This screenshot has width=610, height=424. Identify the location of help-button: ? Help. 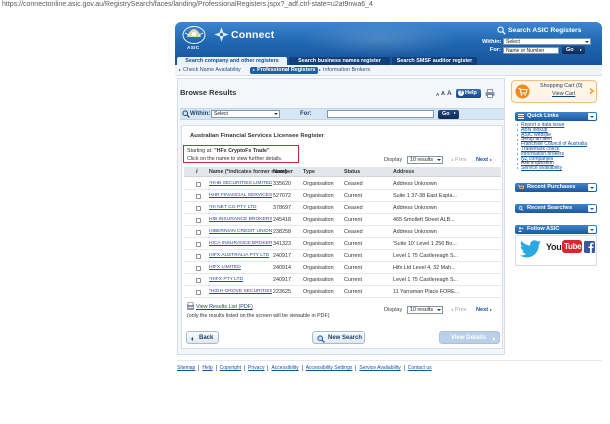
(468, 93).